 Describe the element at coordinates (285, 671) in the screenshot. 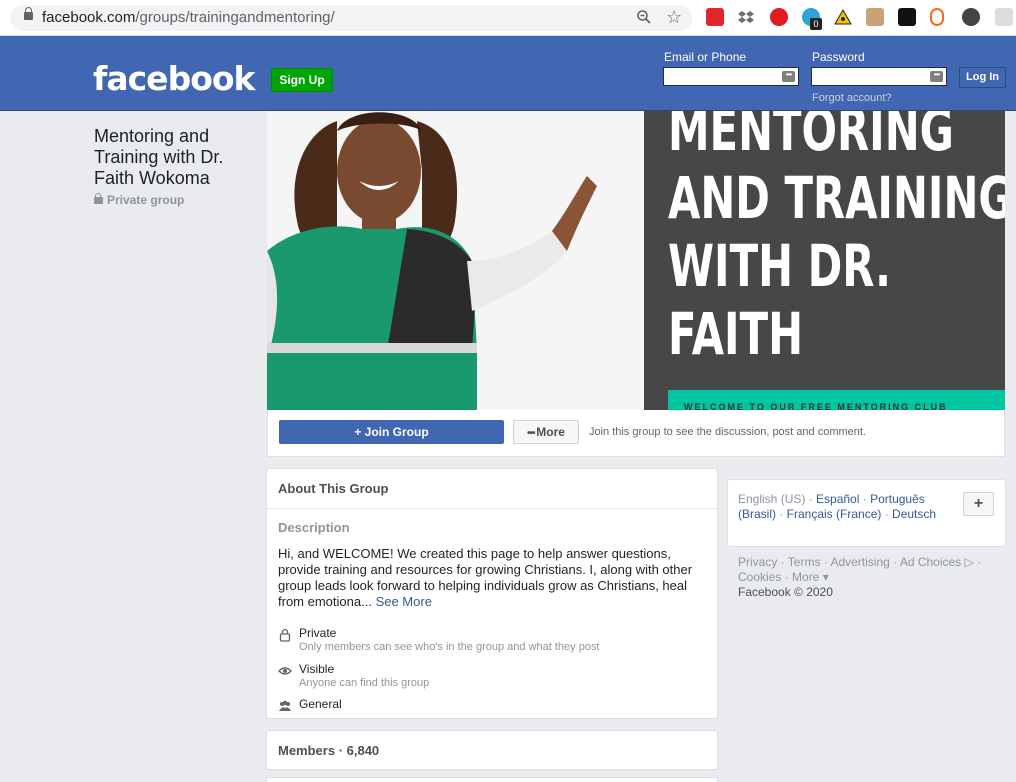

I see `eye-icon` at that location.